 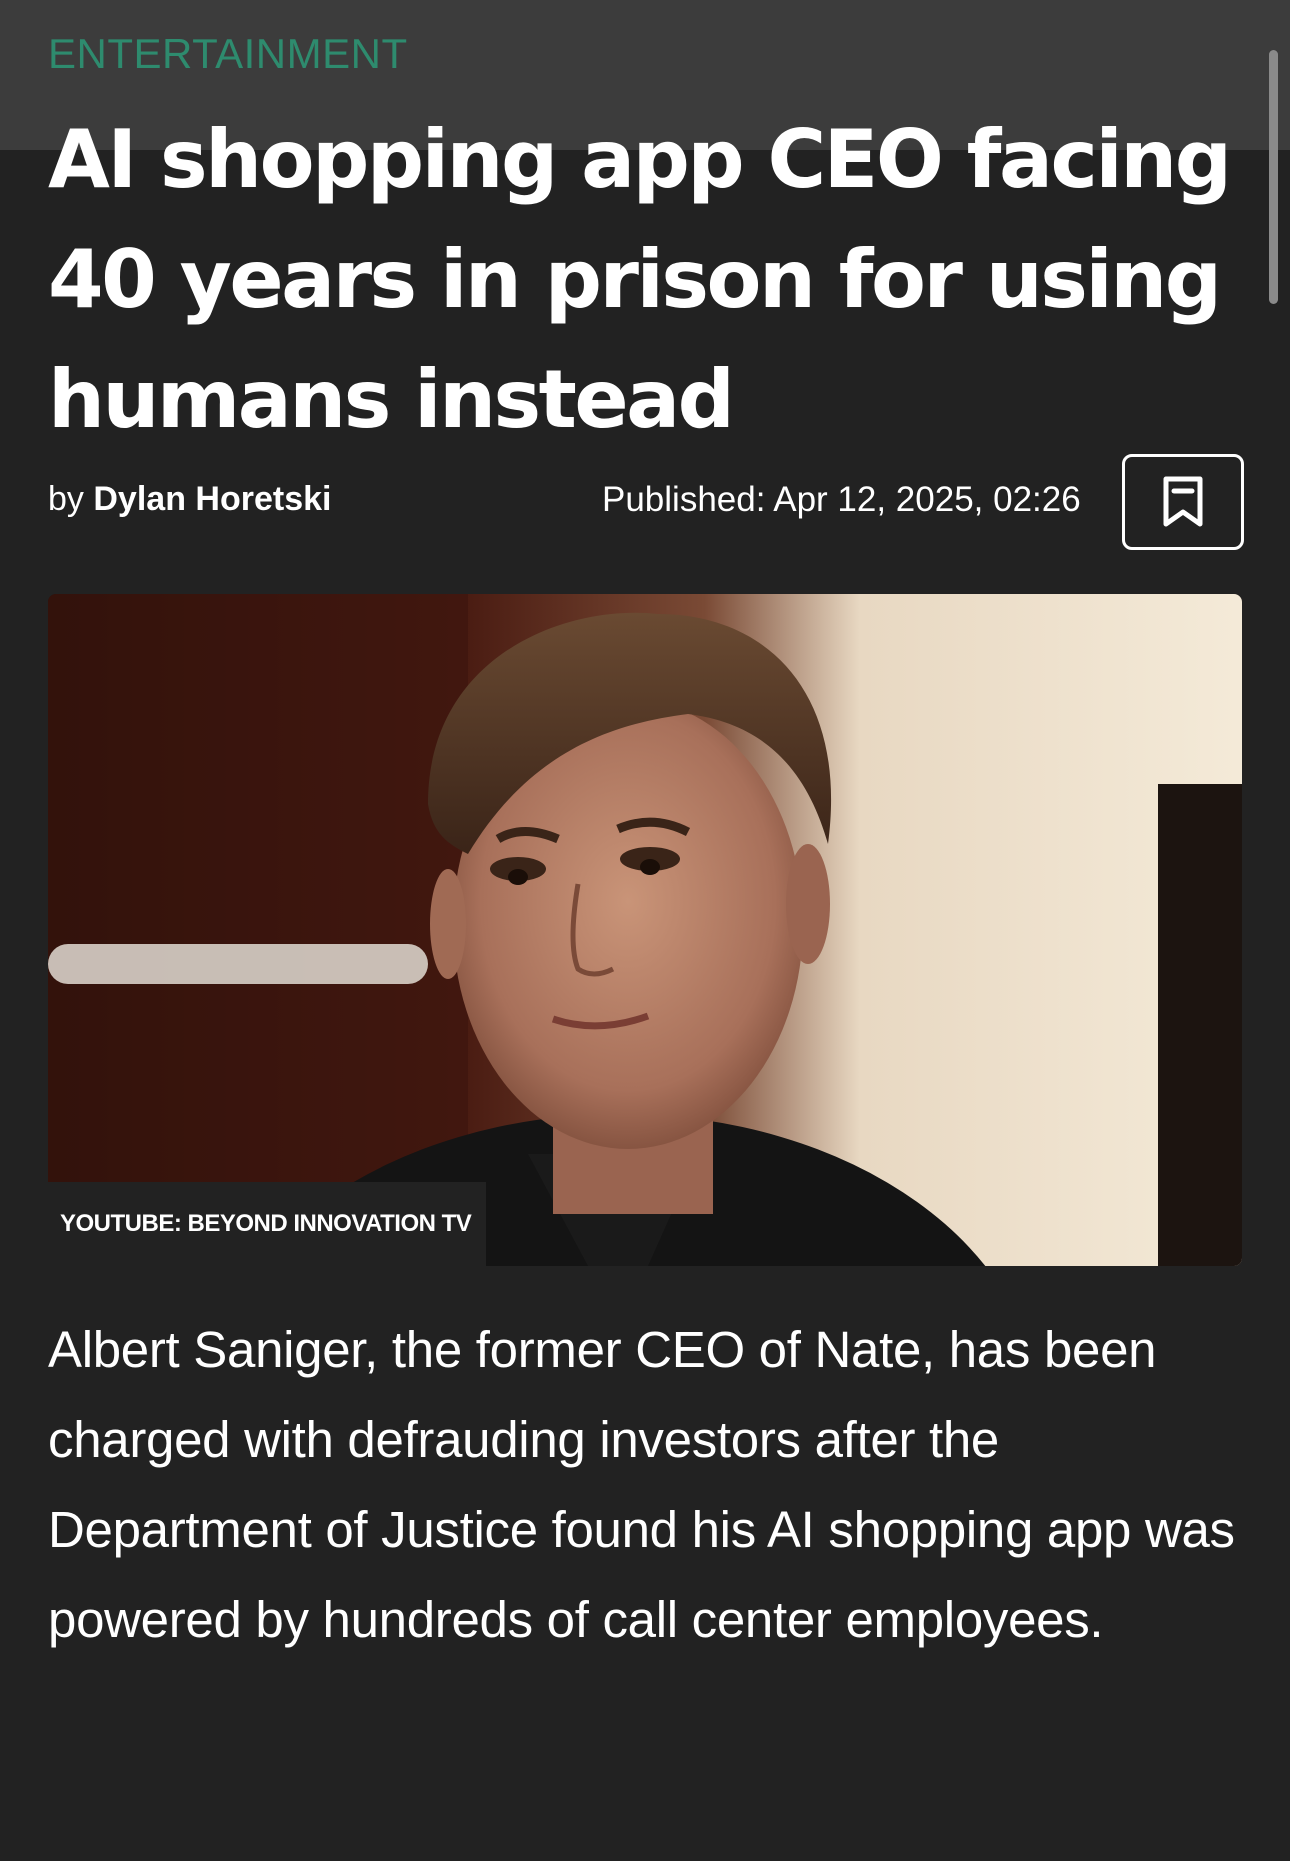 What do you see at coordinates (66, 499) in the screenshot?
I see `byline-prefix: by` at bounding box center [66, 499].